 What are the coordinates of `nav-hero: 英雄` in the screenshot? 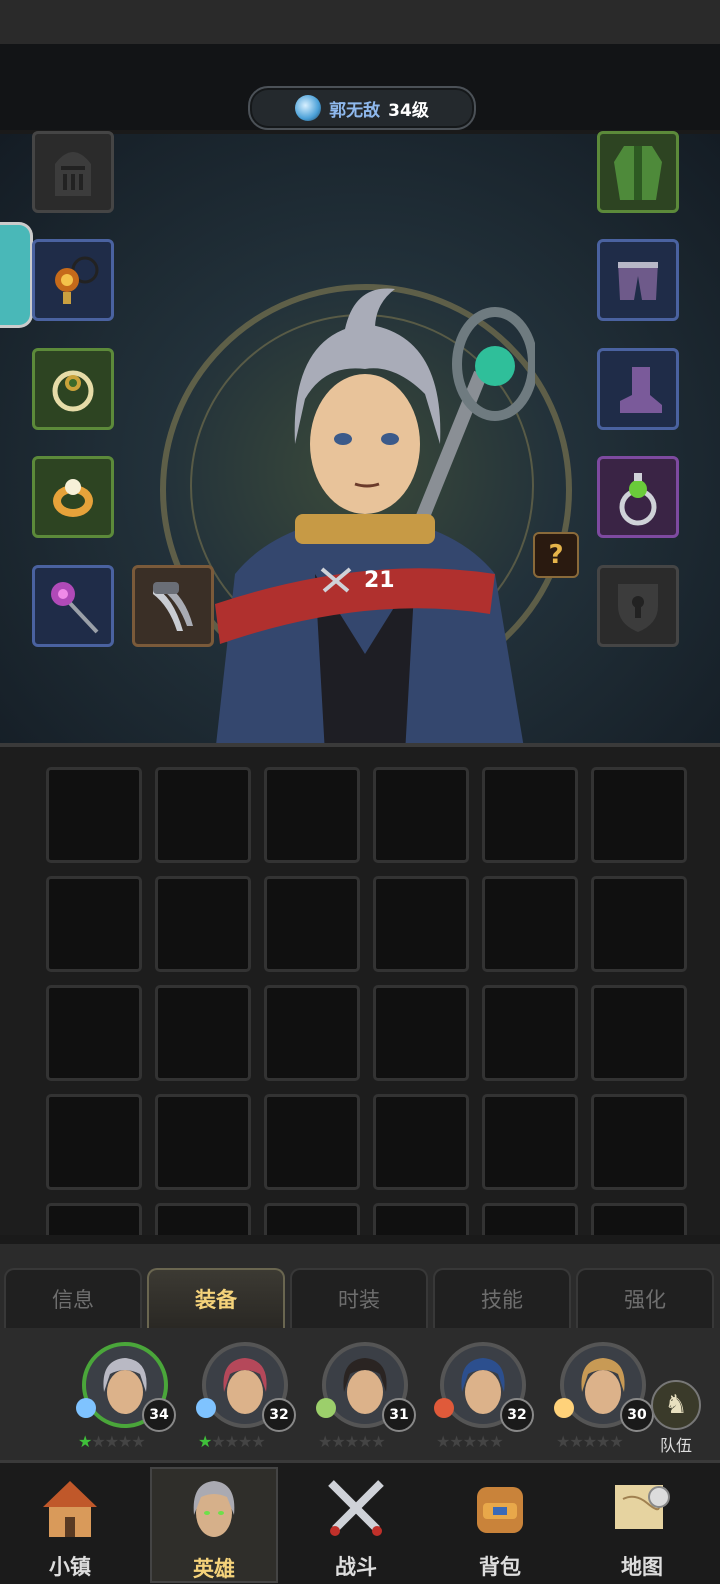 It's located at (214, 1525).